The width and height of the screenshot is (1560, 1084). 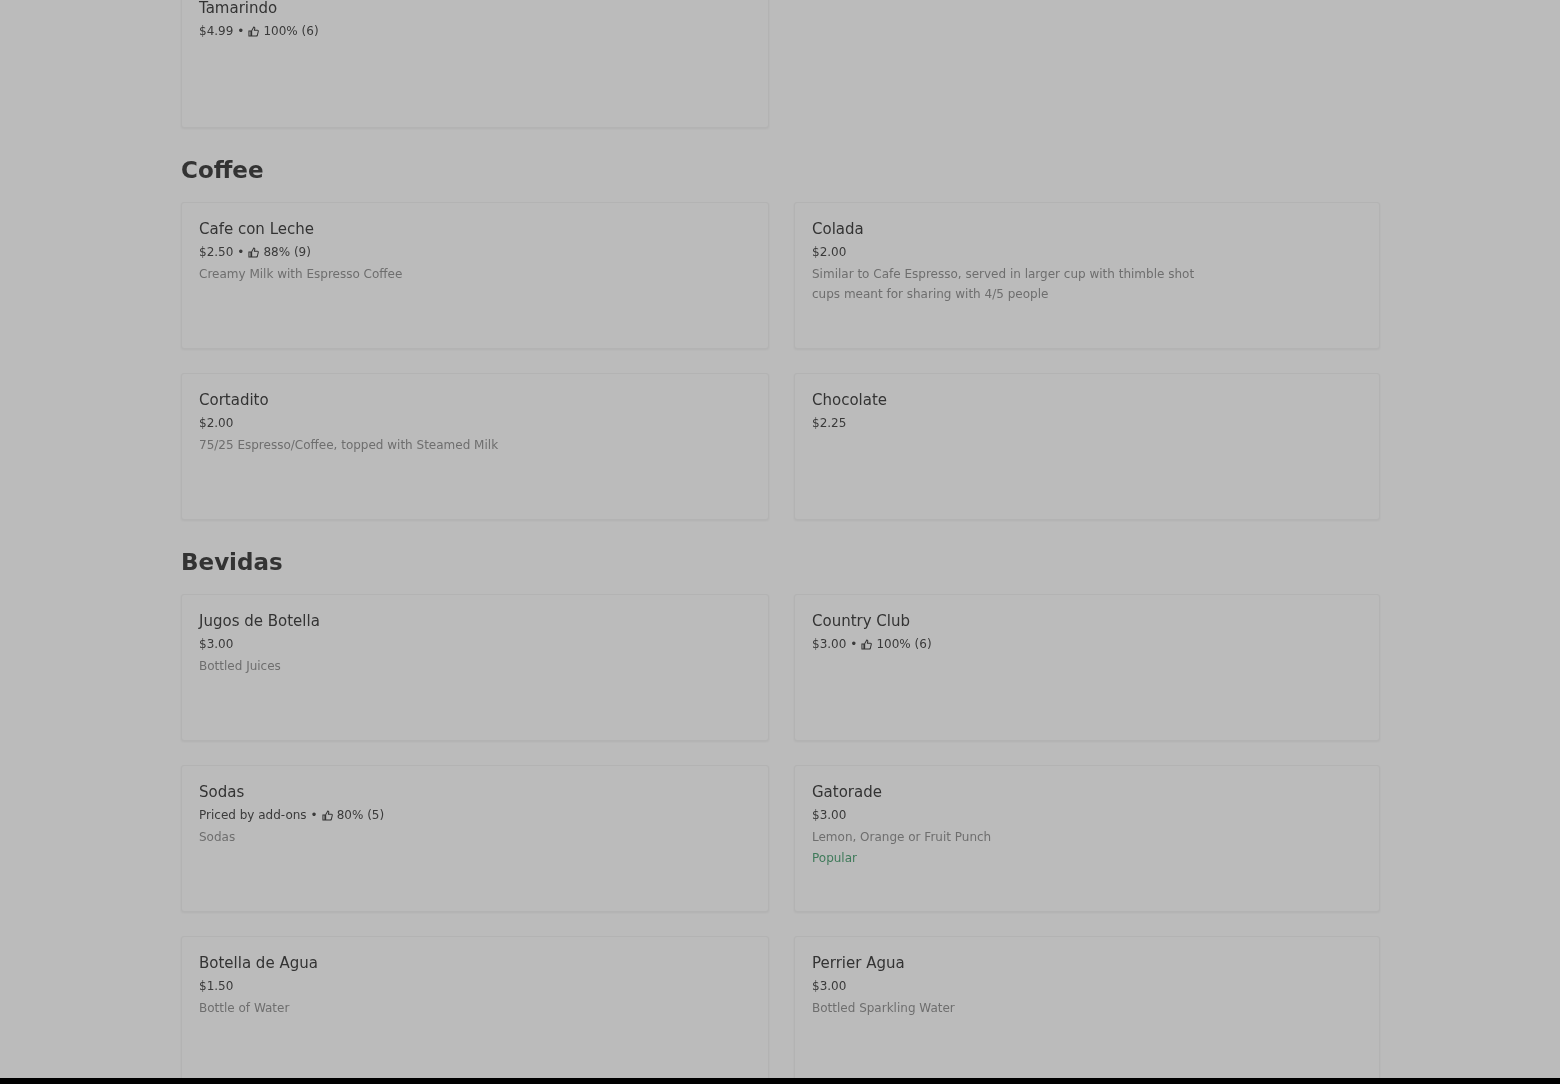 What do you see at coordinates (850, 400) in the screenshot?
I see `item-name: Chocolate` at bounding box center [850, 400].